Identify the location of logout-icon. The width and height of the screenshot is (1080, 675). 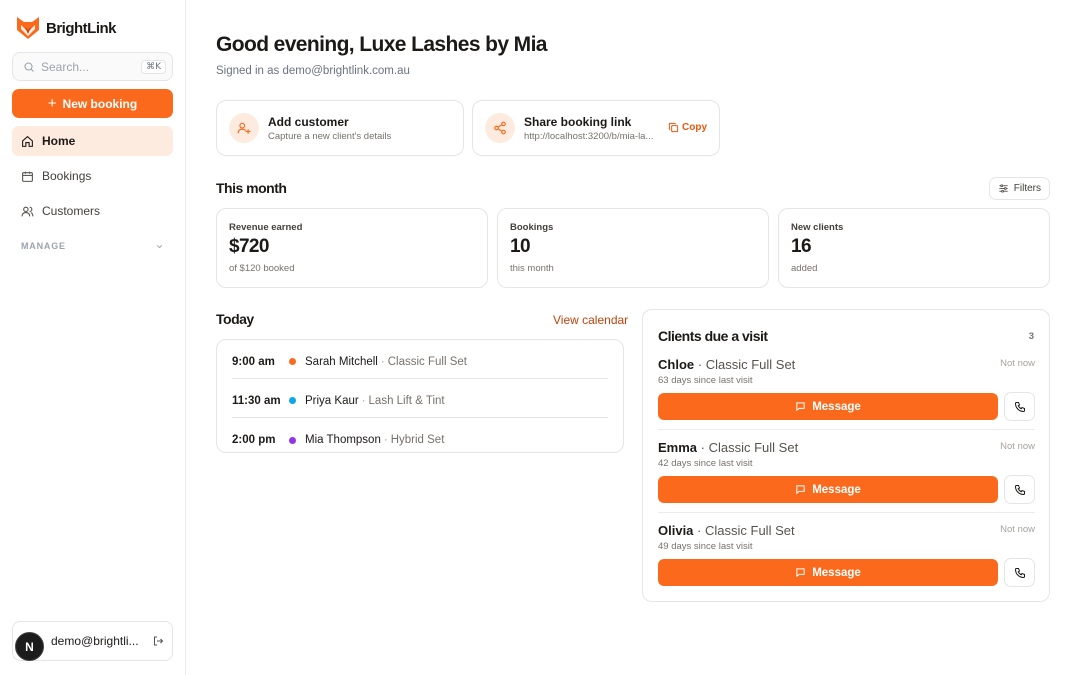
(158, 641).